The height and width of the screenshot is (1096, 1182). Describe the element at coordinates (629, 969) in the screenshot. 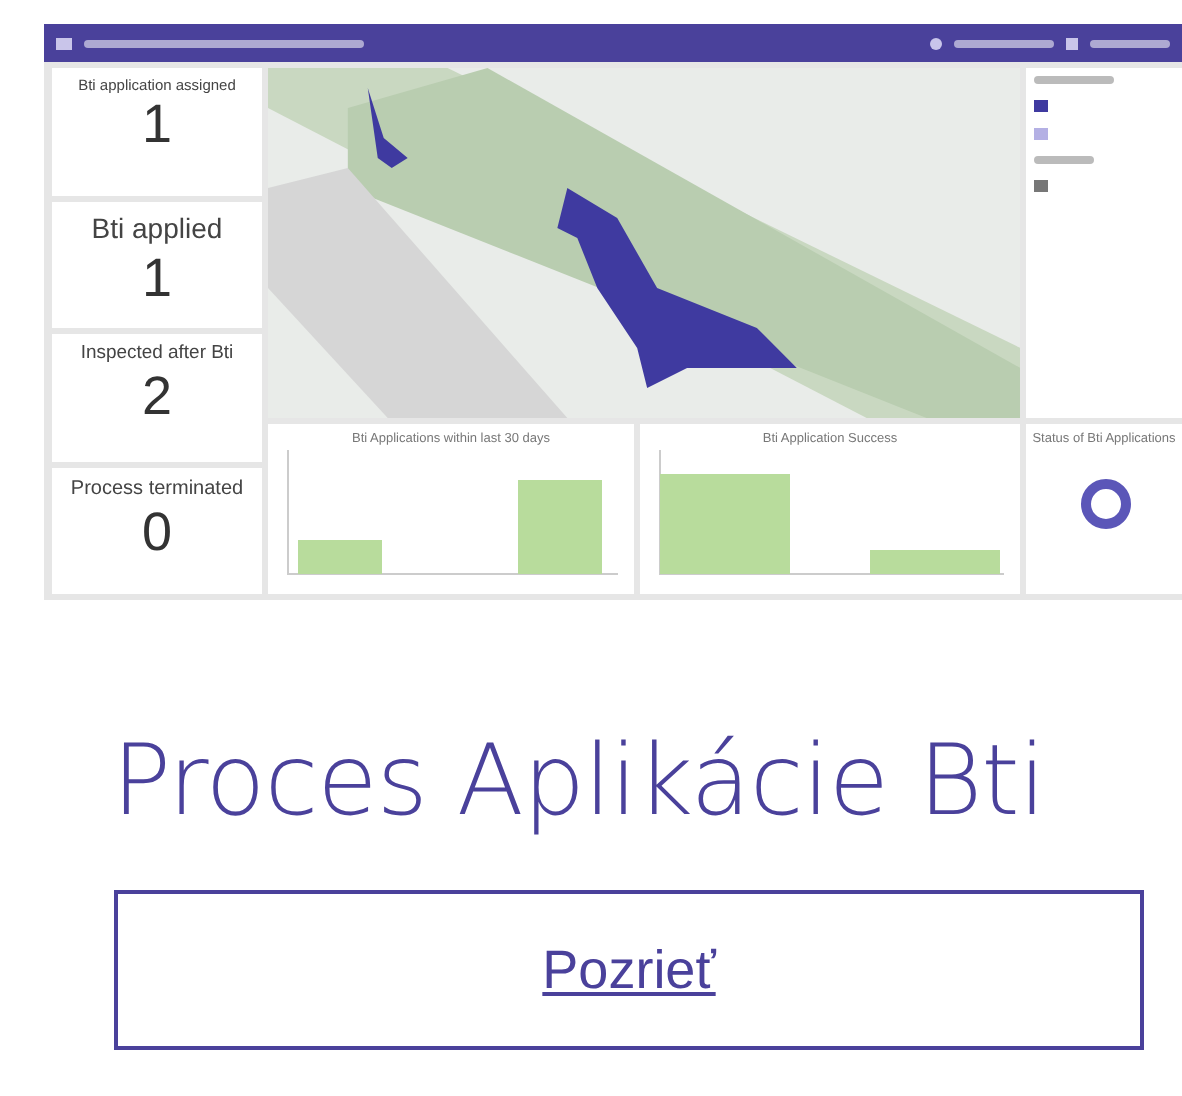

I see `view-button: Pozrieť` at that location.